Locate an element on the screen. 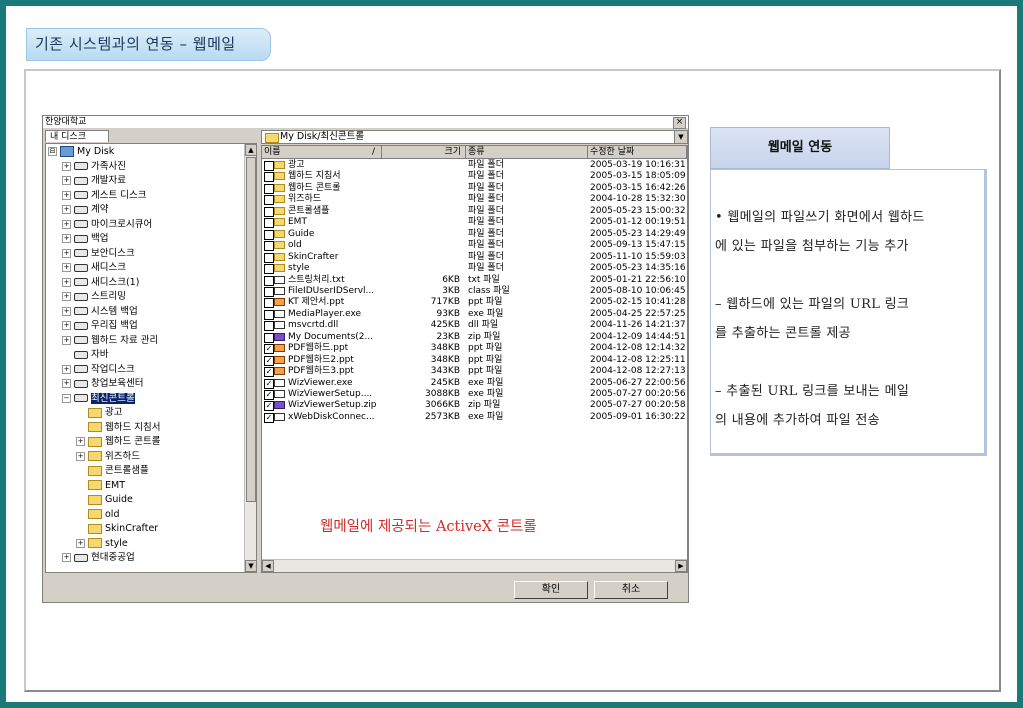  scroll-up-icon: ▲ is located at coordinates (250, 150).